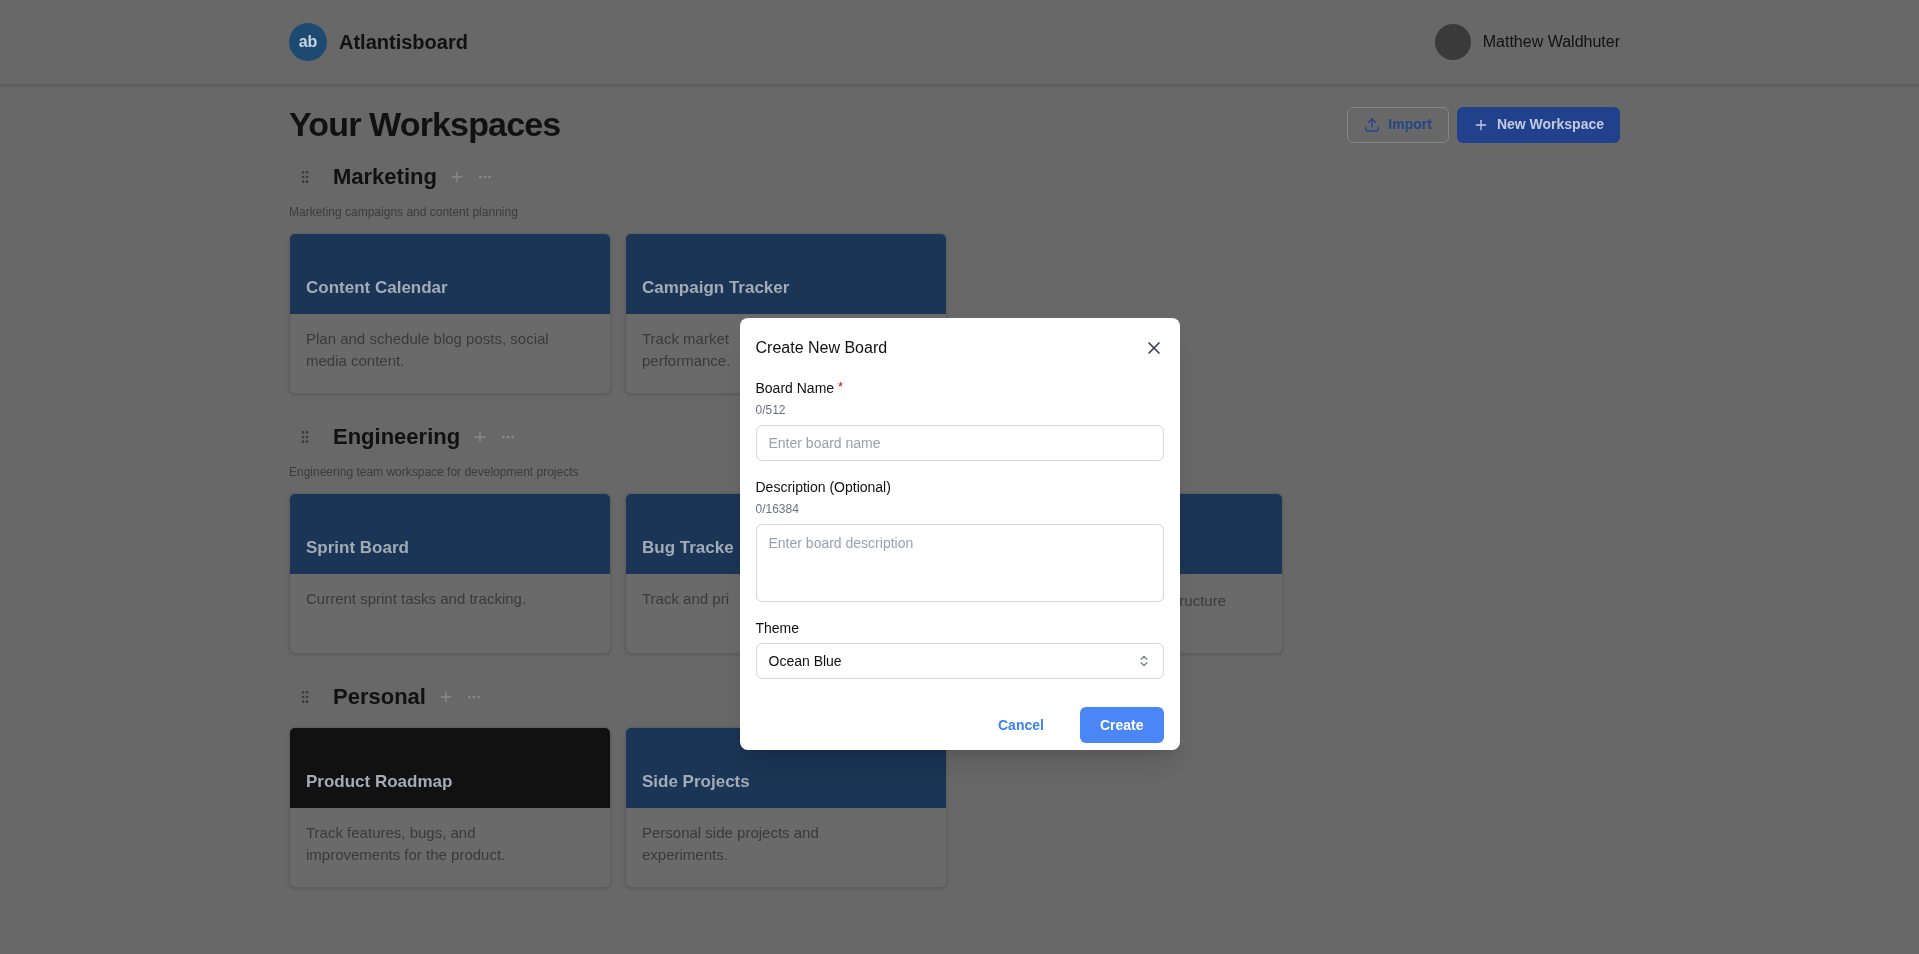 The image size is (1919, 954). Describe the element at coordinates (397, 437) in the screenshot. I see `workspace-name: Engineering` at that location.